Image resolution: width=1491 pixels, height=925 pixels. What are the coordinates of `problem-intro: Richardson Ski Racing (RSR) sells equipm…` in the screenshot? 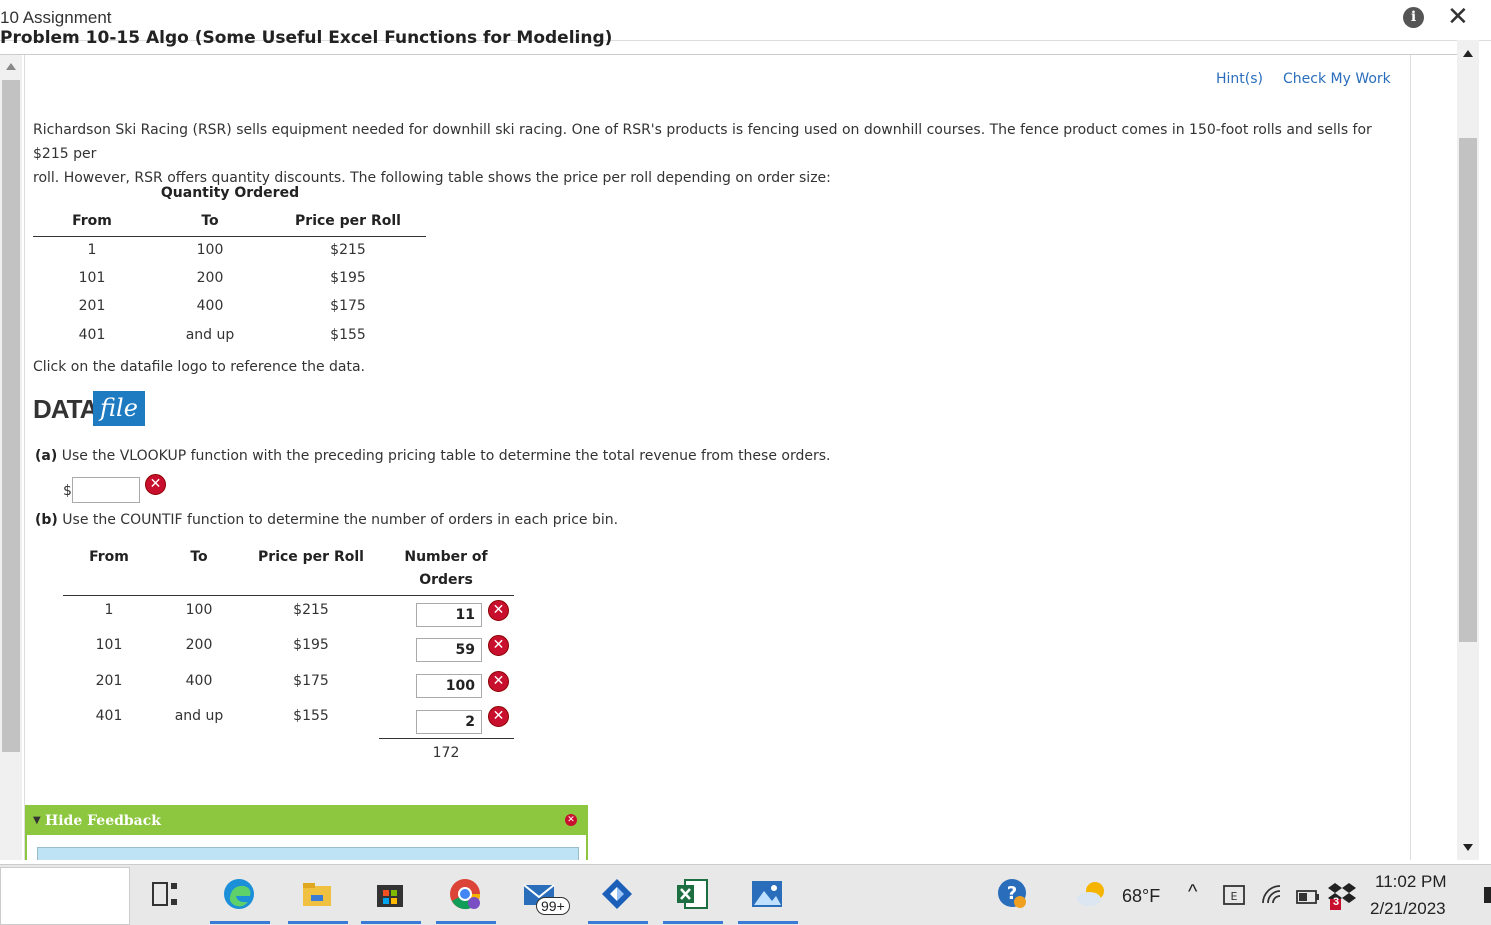 It's located at (718, 154).